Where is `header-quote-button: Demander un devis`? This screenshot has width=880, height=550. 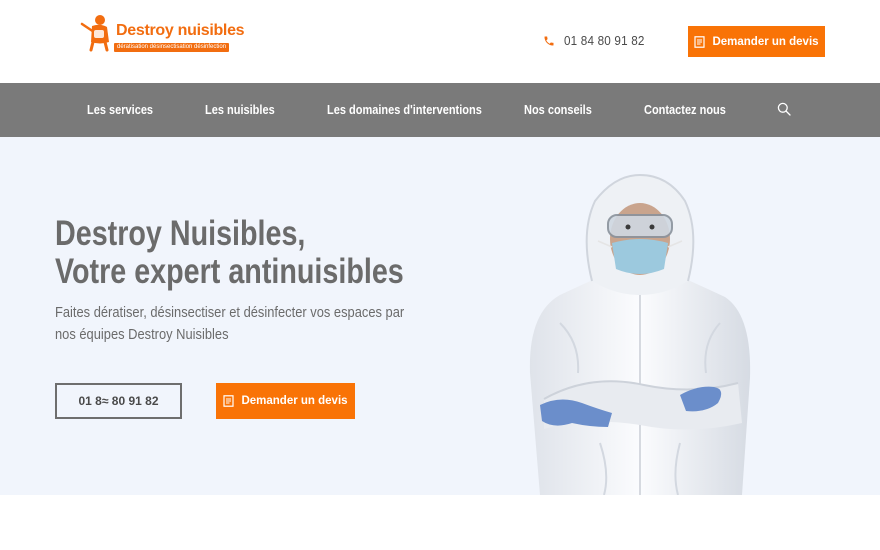
header-quote-button: Demander un devis is located at coordinates (756, 41).